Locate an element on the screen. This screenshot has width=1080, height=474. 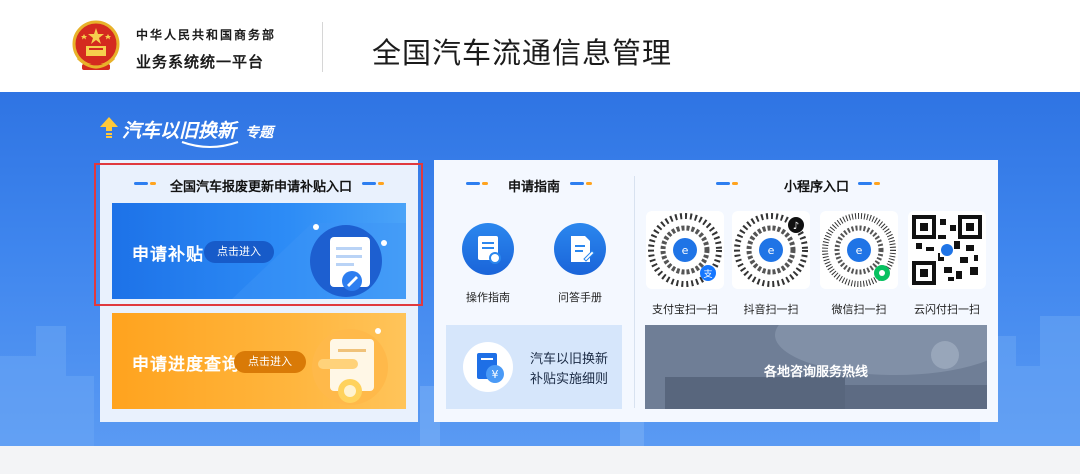
org-name-line1: 中华人民共和国商务部 is located at coordinates (206, 35).